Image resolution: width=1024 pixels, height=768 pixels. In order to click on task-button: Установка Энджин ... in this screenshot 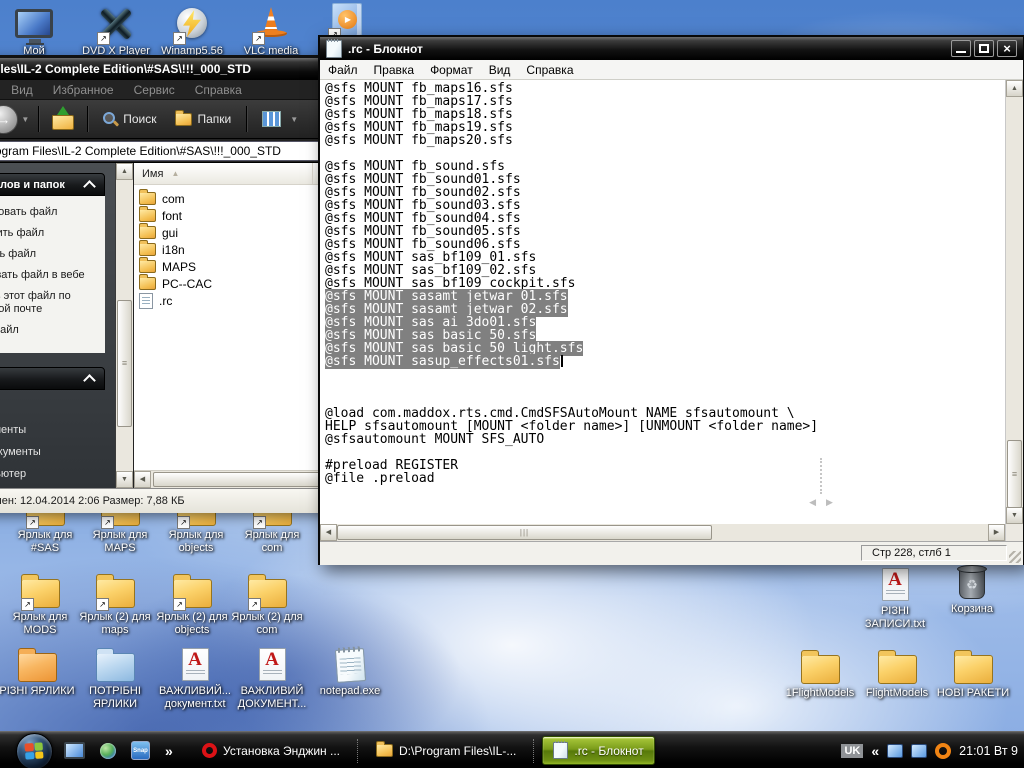, I will do `click(271, 750)`.